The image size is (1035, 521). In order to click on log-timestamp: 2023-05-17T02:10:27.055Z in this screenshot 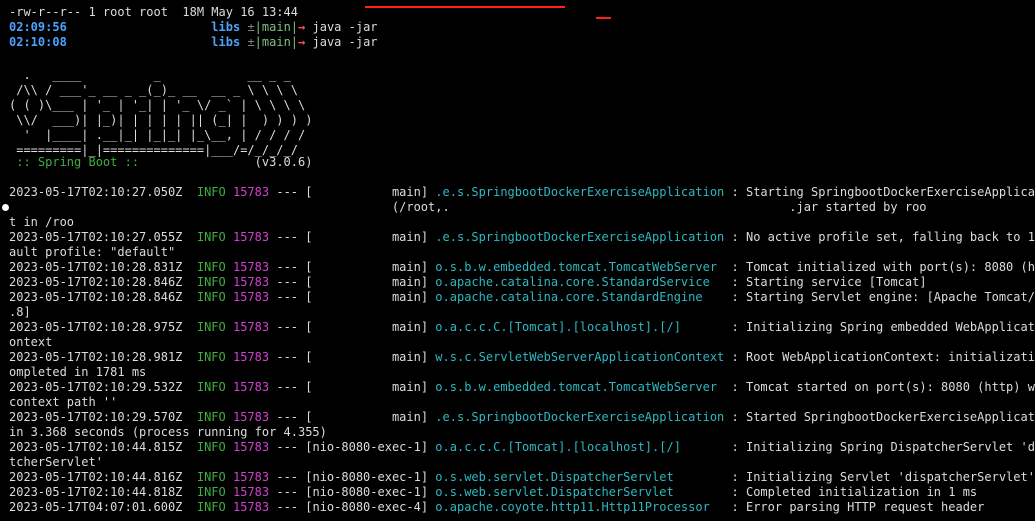, I will do `click(96, 237)`.